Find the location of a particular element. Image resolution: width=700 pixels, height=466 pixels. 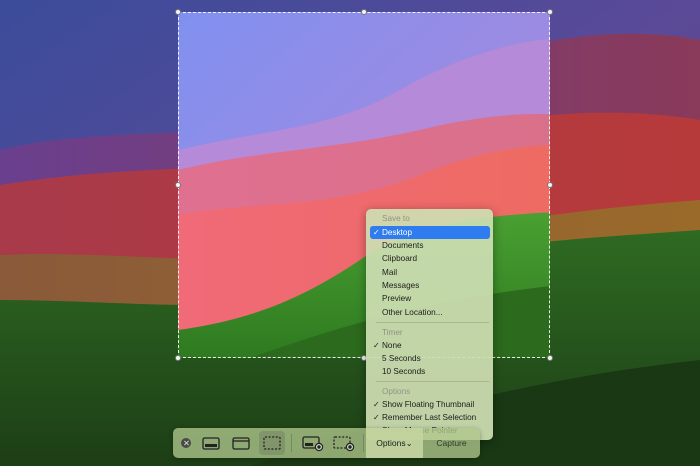

capture-entire-screen-button is located at coordinates (211, 443).